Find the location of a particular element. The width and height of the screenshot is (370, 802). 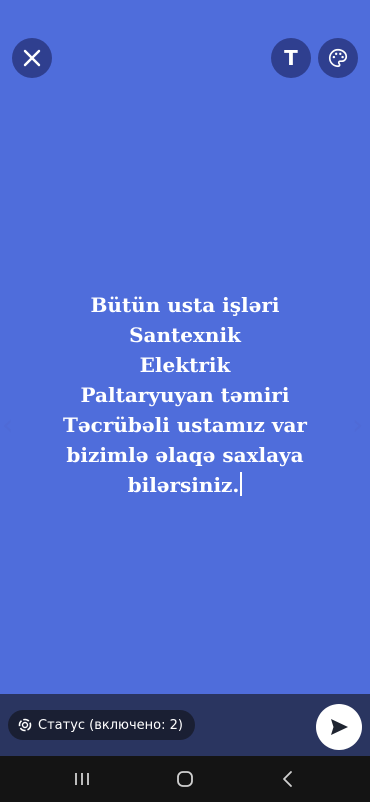

home-button is located at coordinates (185, 779).